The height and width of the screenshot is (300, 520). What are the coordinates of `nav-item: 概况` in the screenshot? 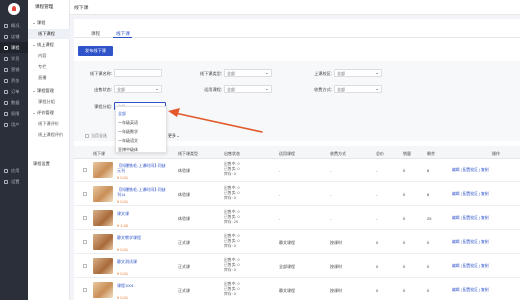 It's located at (14, 25).